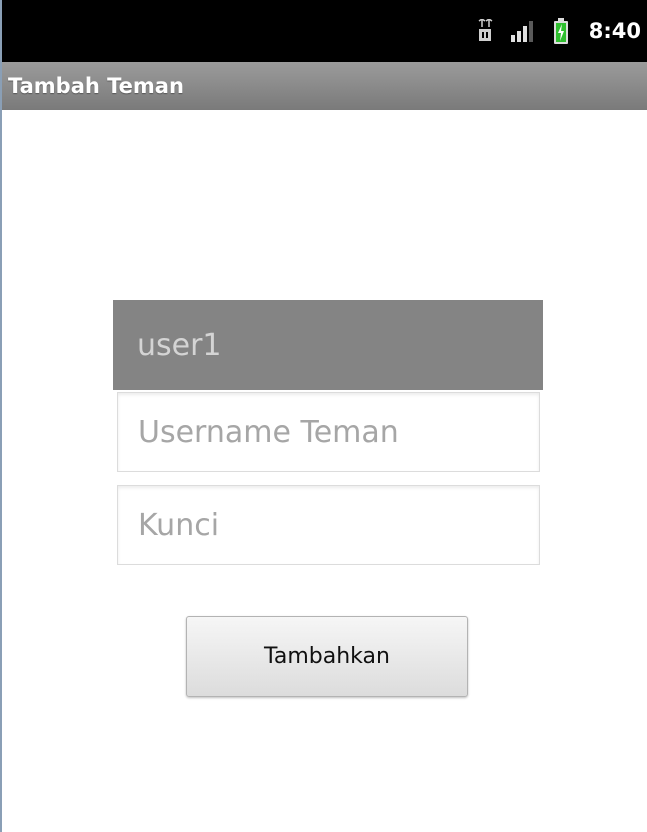 This screenshot has width=647, height=832. What do you see at coordinates (327, 656) in the screenshot?
I see `add-friend-button: Tambahkan` at bounding box center [327, 656].